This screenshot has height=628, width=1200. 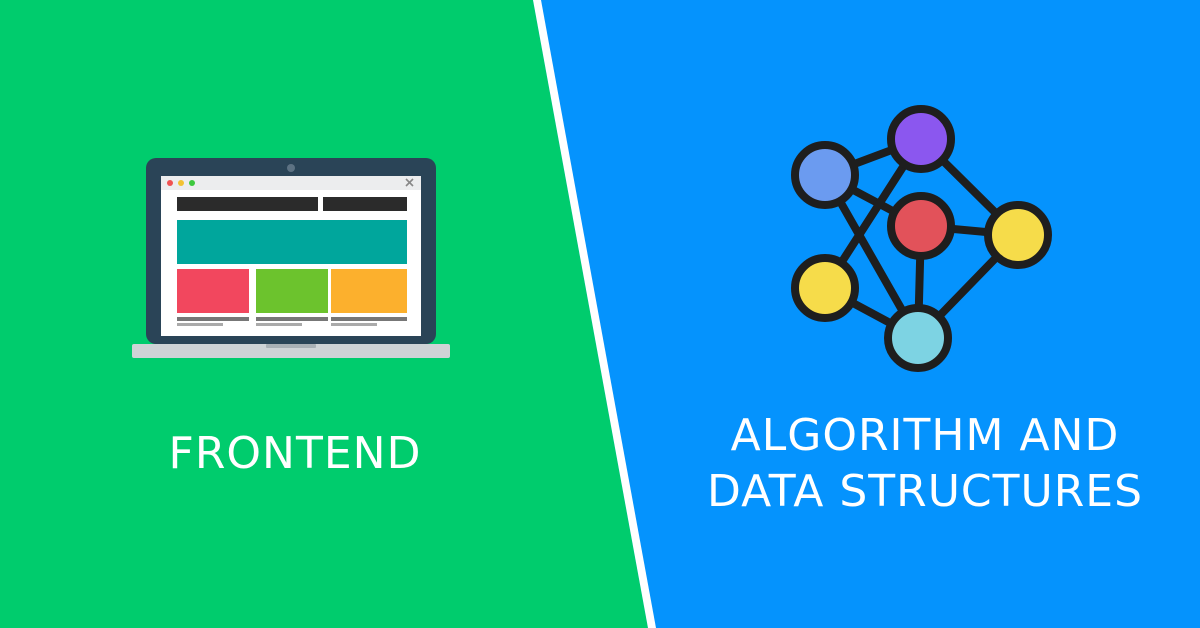 I want to click on node-yellow-right, so click(x=1018, y=235).